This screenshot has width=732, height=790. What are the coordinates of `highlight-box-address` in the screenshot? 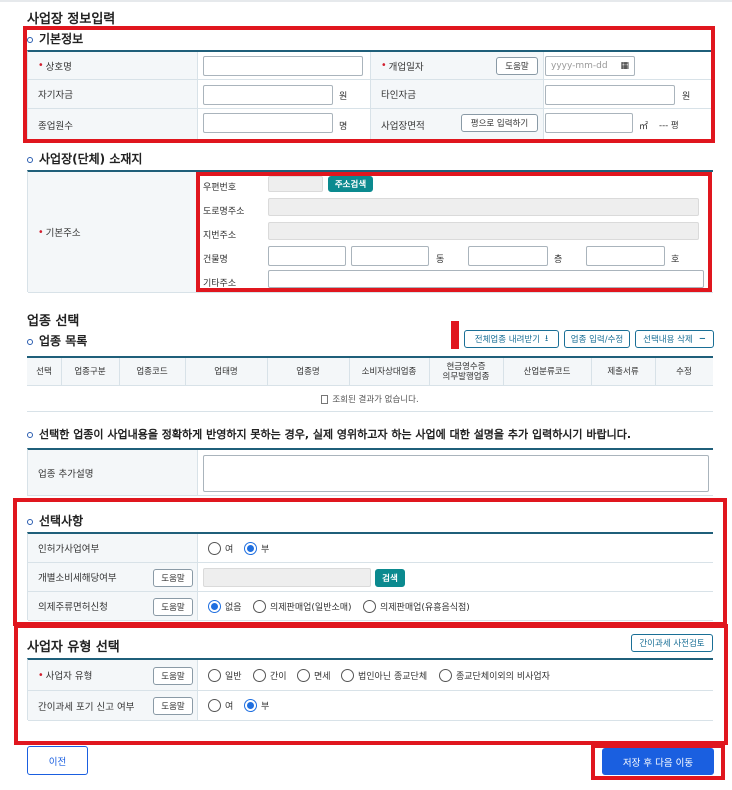 It's located at (454, 232).